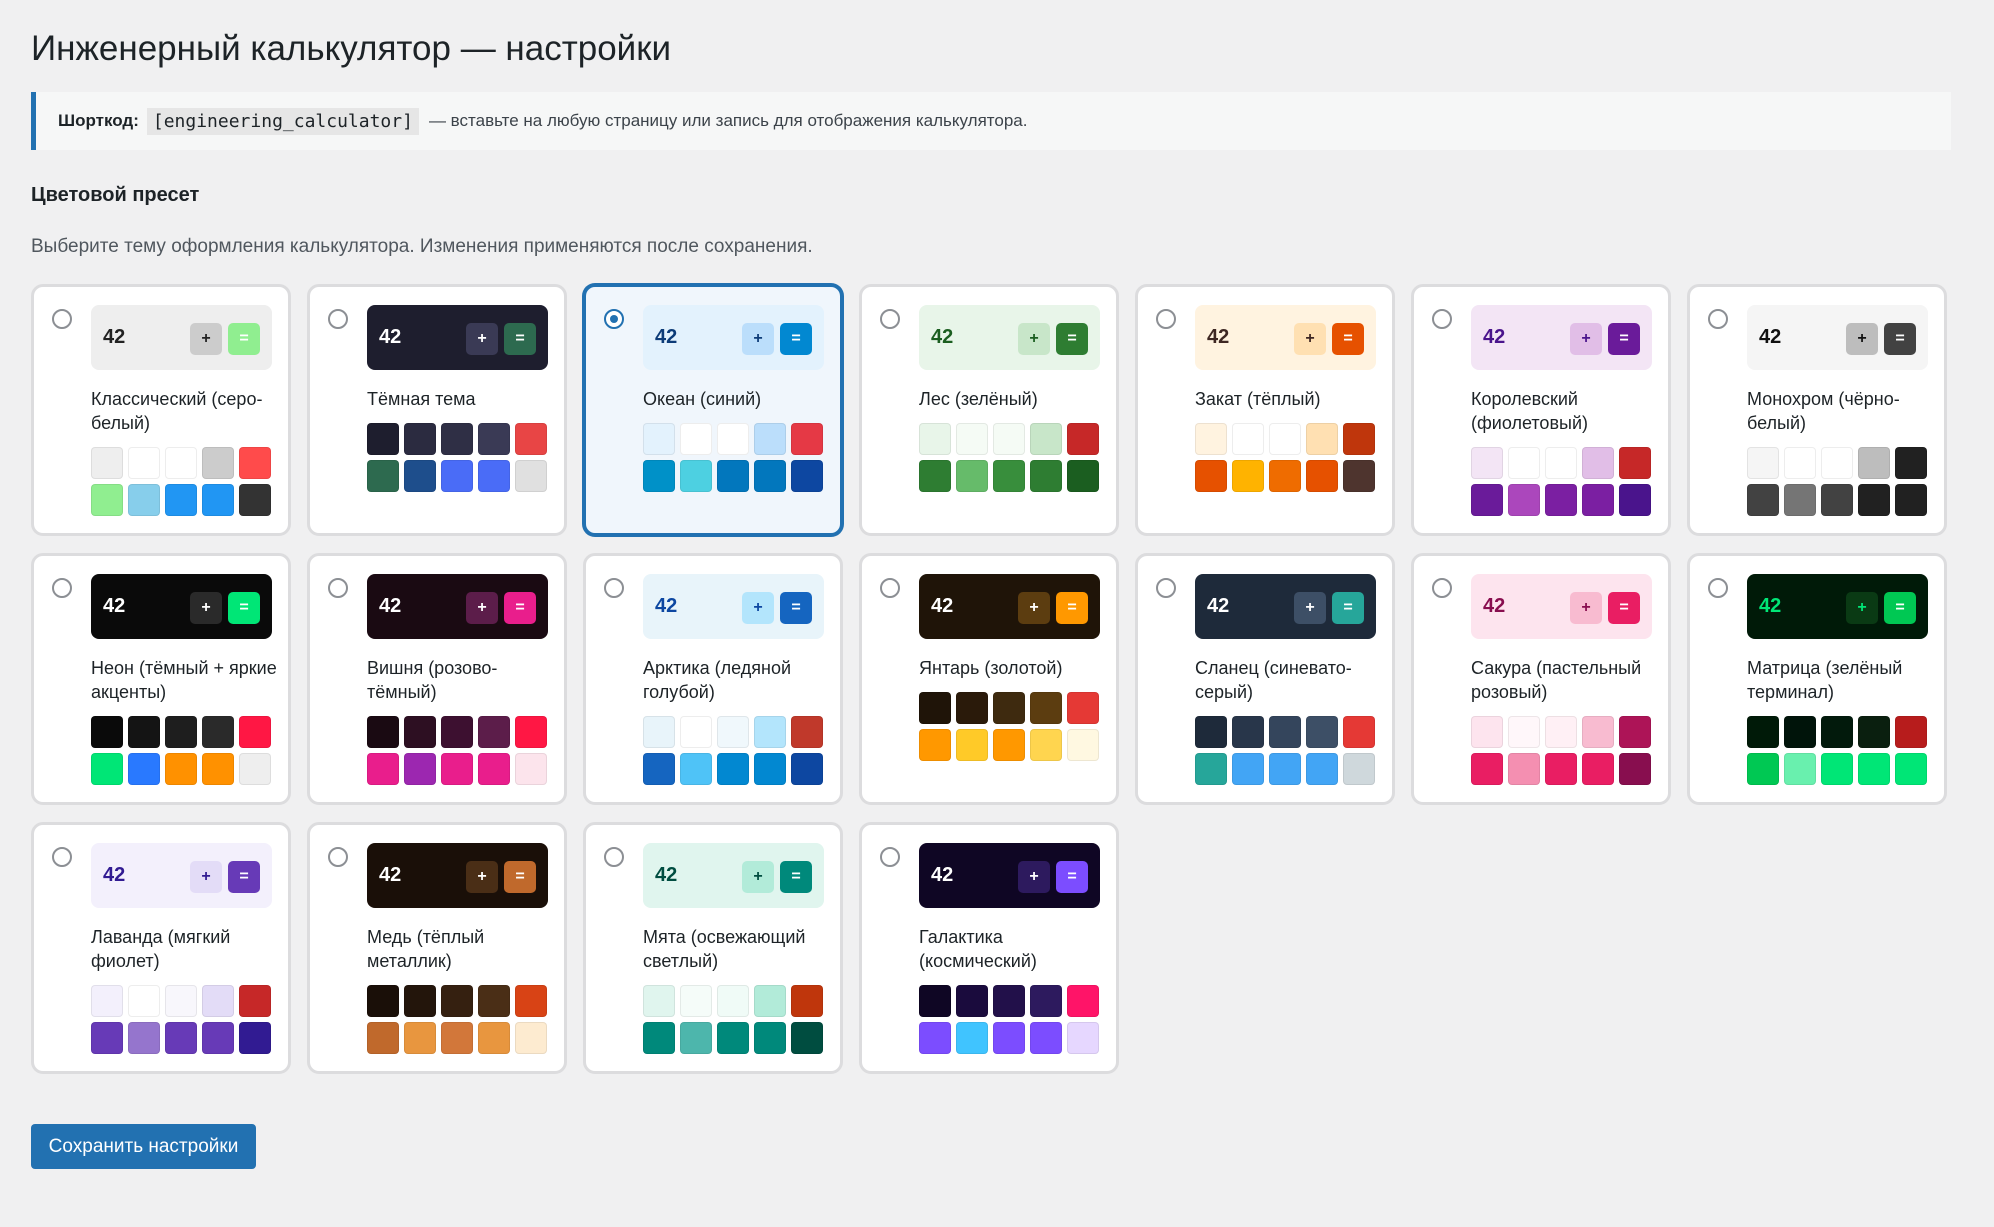 The image size is (1994, 1227). Describe the element at coordinates (890, 588) in the screenshot. I see `preset-radio-amber` at that location.